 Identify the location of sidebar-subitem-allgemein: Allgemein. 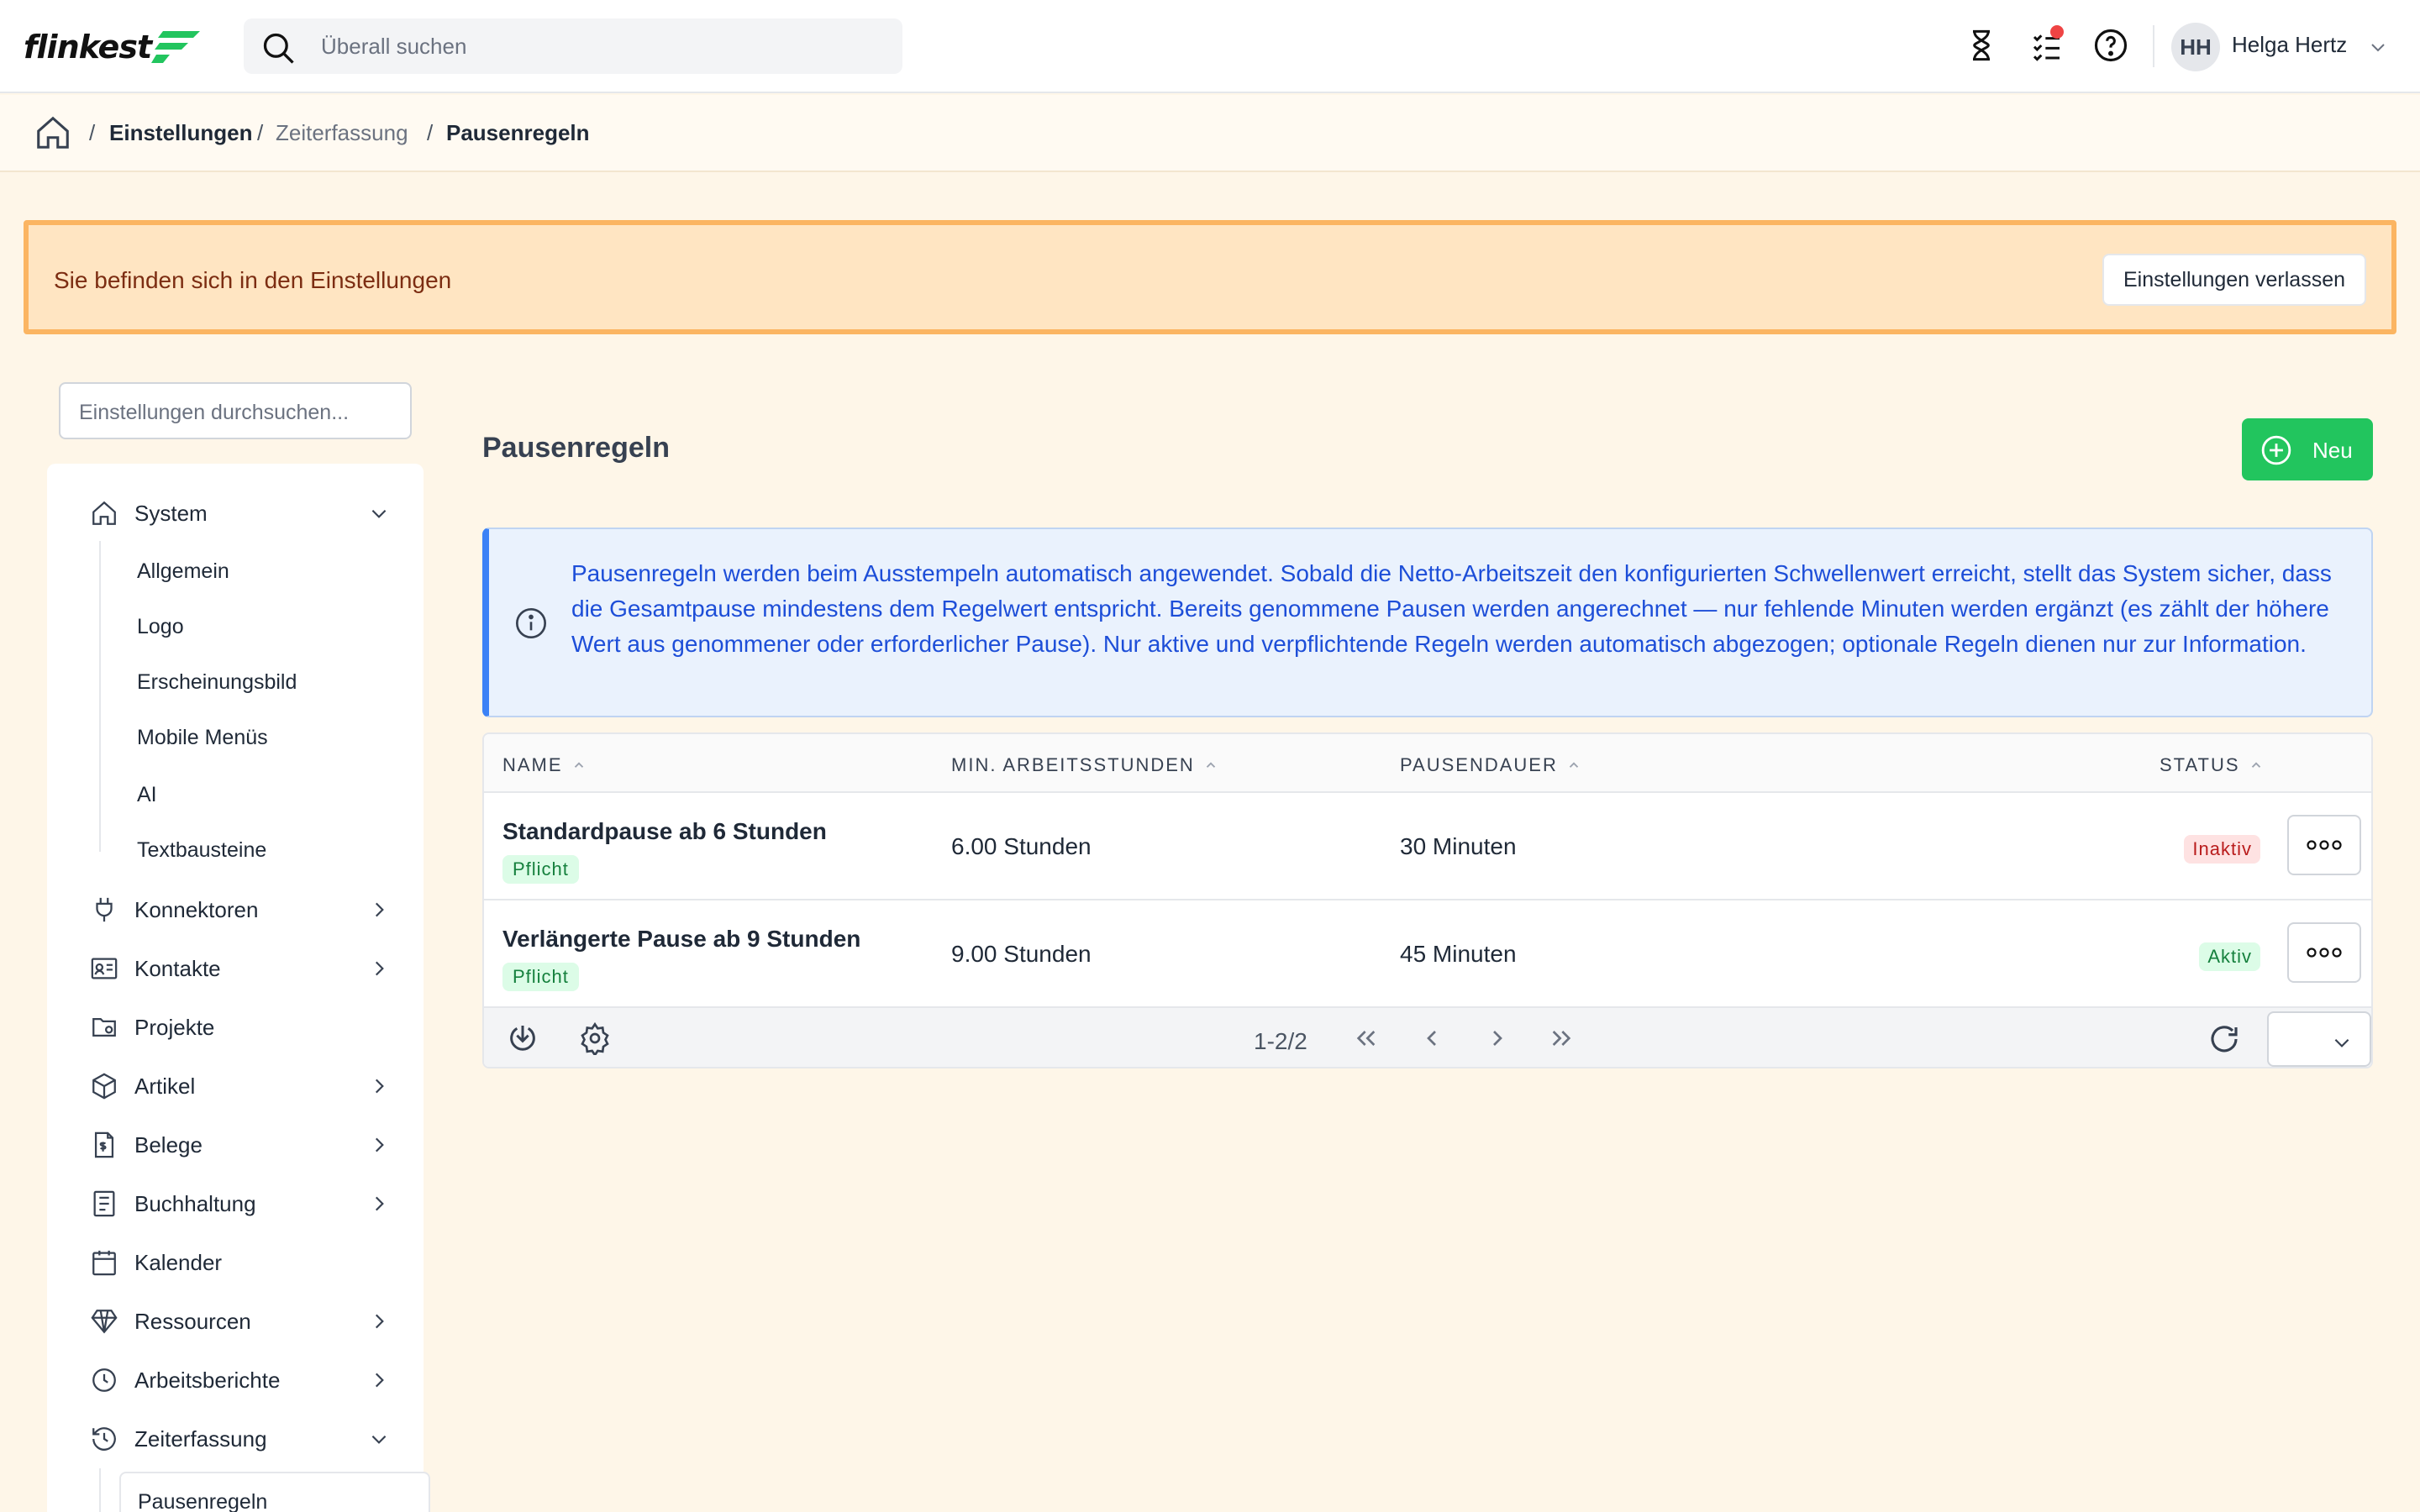
(183, 571).